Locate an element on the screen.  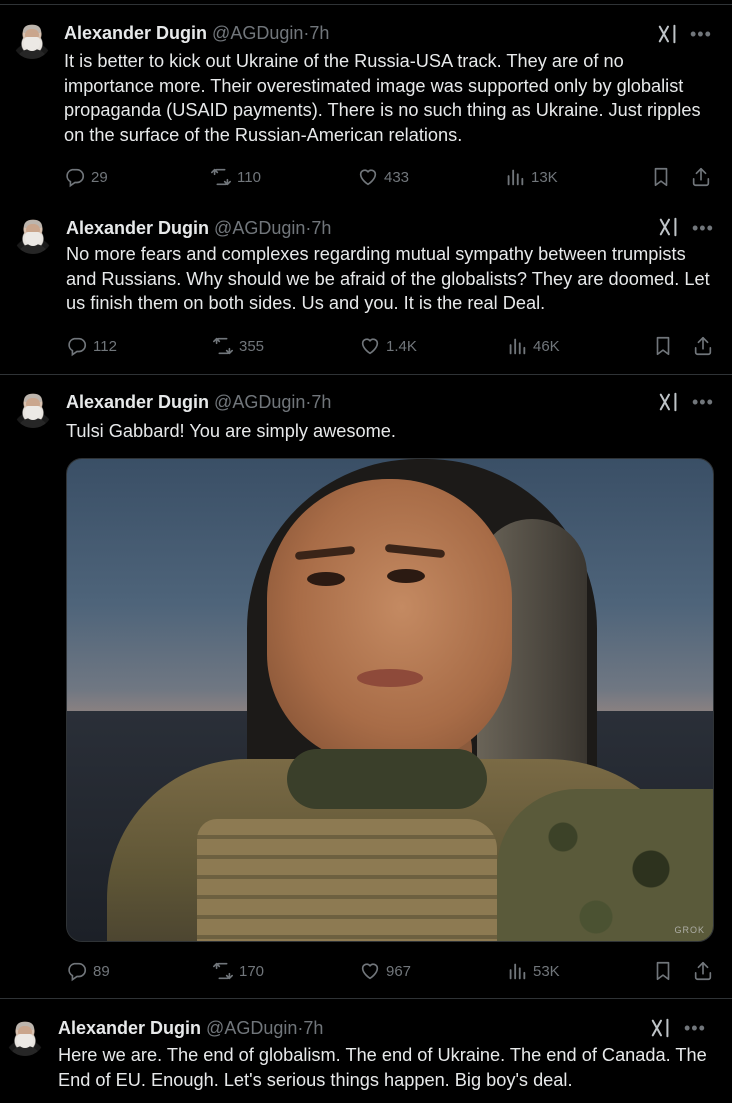
tweet-text: Tulsi Gabbard! You are simply awesome. is located at coordinates (231, 431).